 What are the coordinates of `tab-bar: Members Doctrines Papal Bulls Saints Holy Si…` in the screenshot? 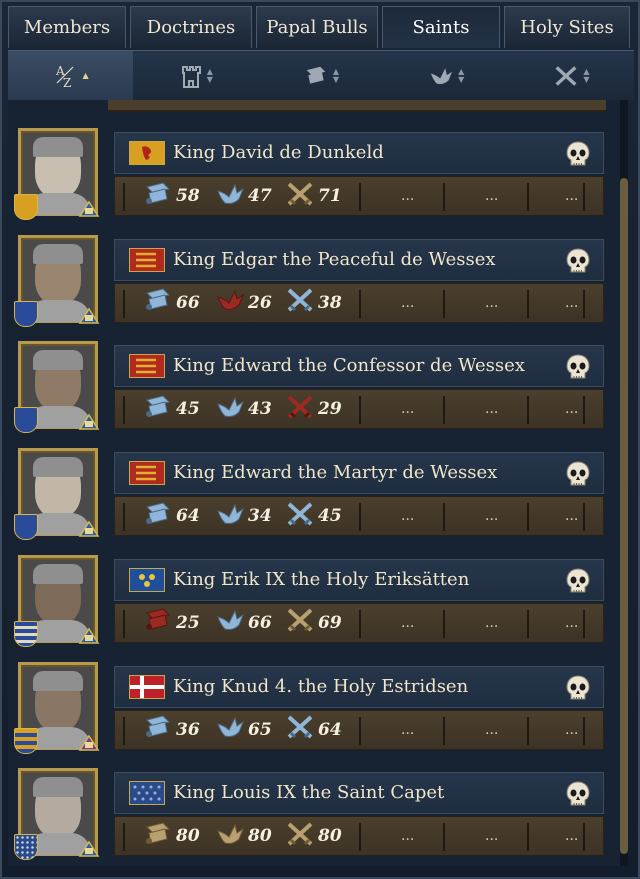 It's located at (321, 28).